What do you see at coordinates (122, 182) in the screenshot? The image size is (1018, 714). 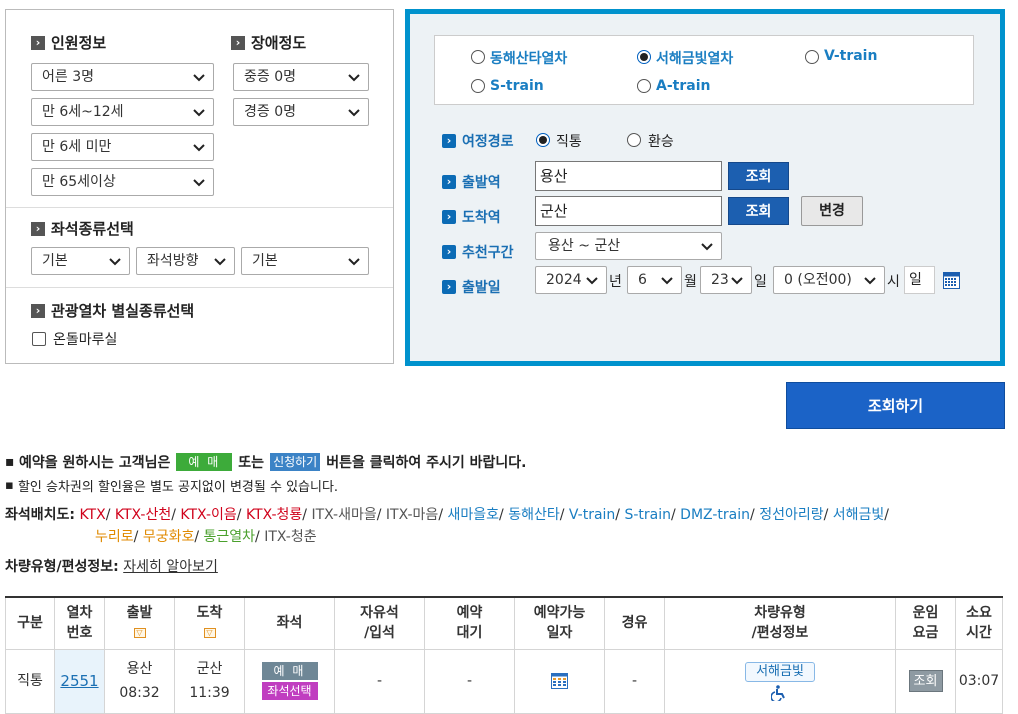 I see `senior-count-select: 만 65세이상` at bounding box center [122, 182].